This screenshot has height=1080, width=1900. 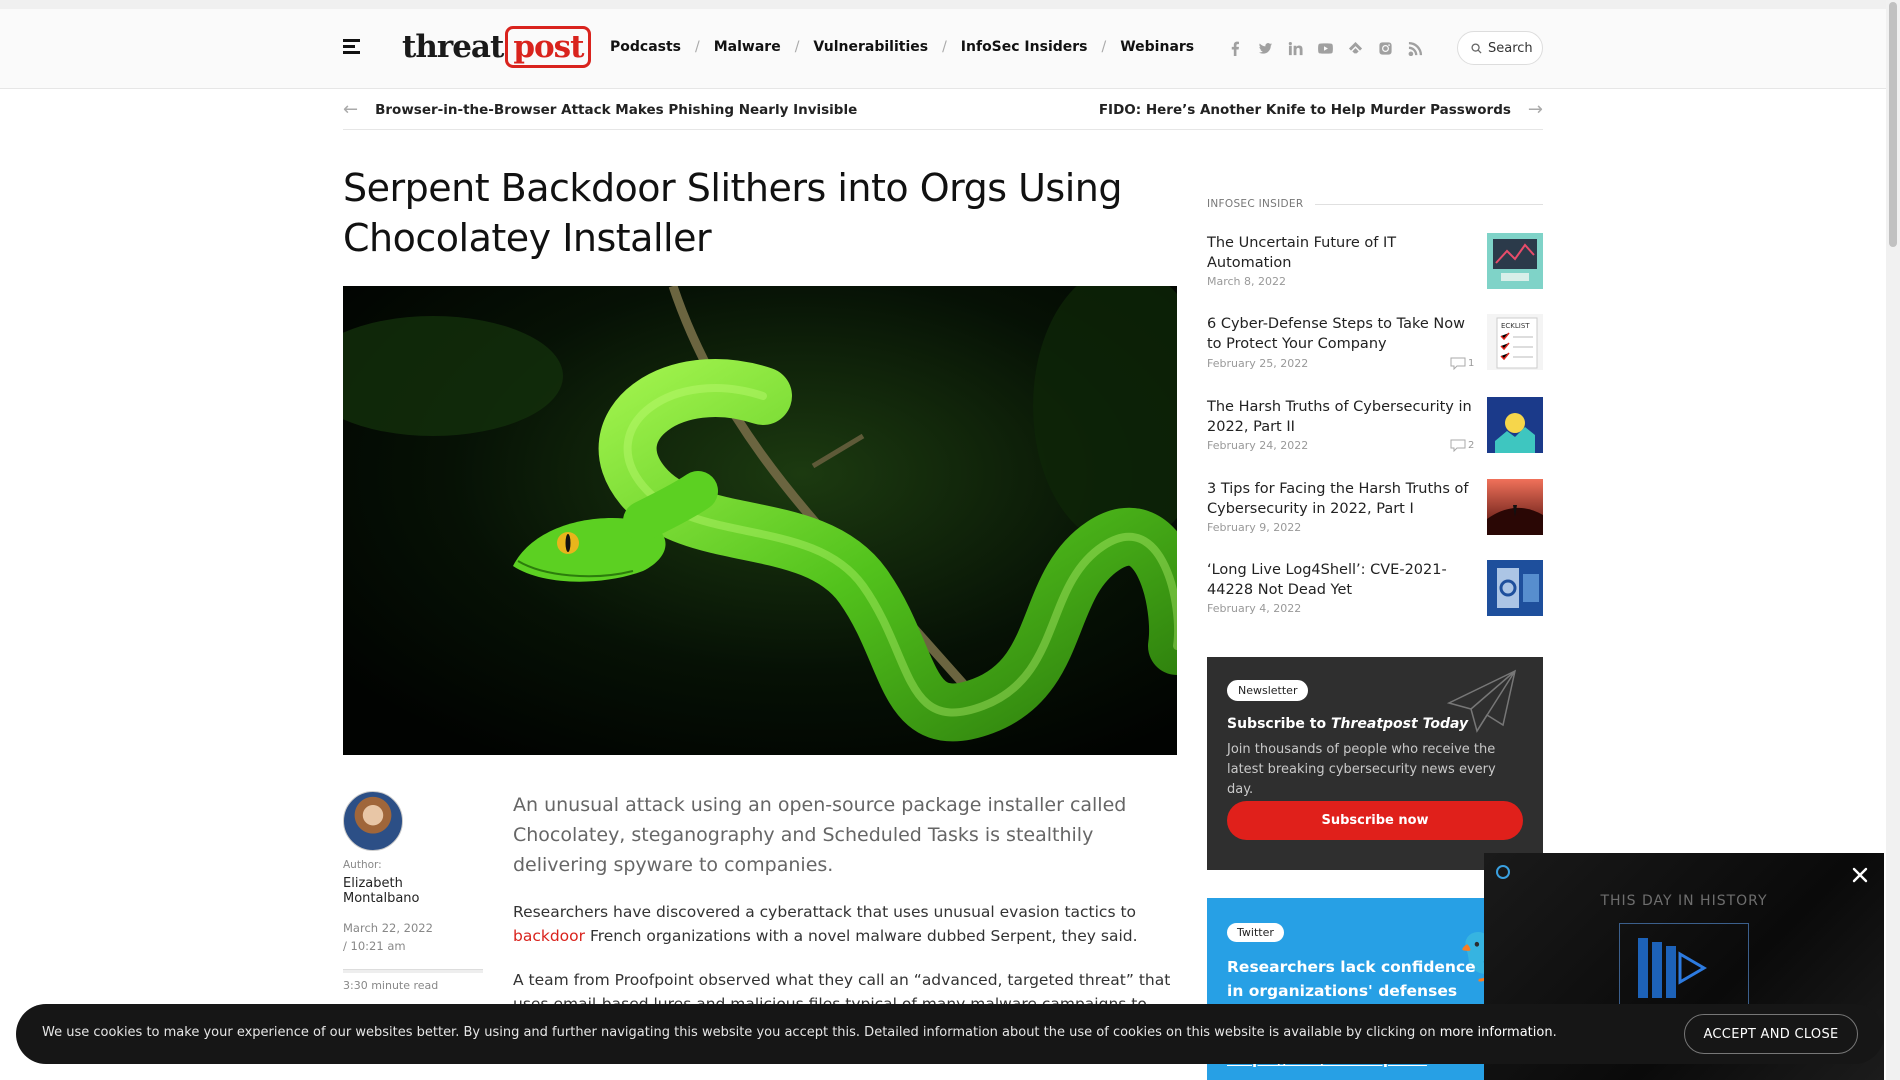 What do you see at coordinates (1342, 253) in the screenshot?
I see `sidebar-article-title: The Uncertain Future of IT Automation` at bounding box center [1342, 253].